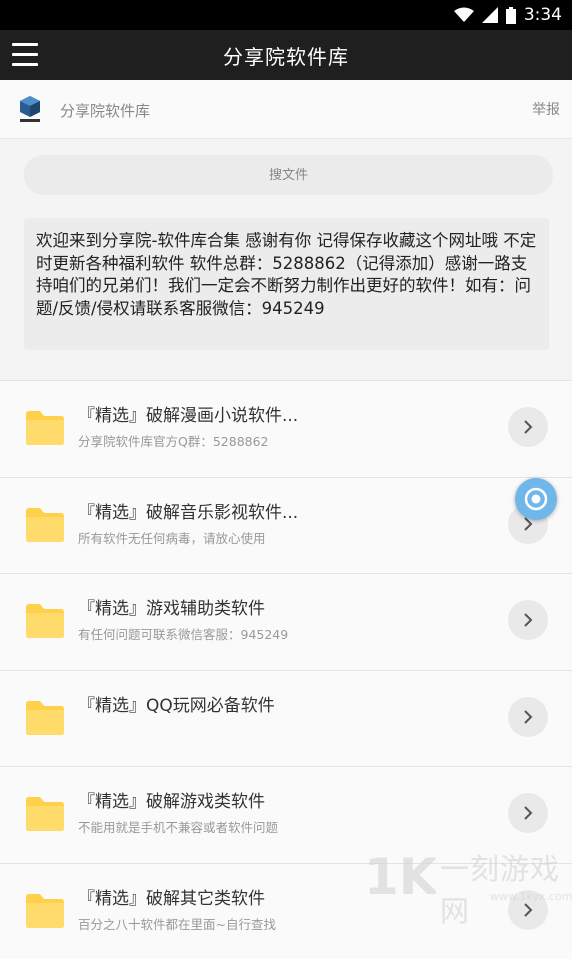  Describe the element at coordinates (546, 109) in the screenshot. I see `report-link: 举报` at that location.